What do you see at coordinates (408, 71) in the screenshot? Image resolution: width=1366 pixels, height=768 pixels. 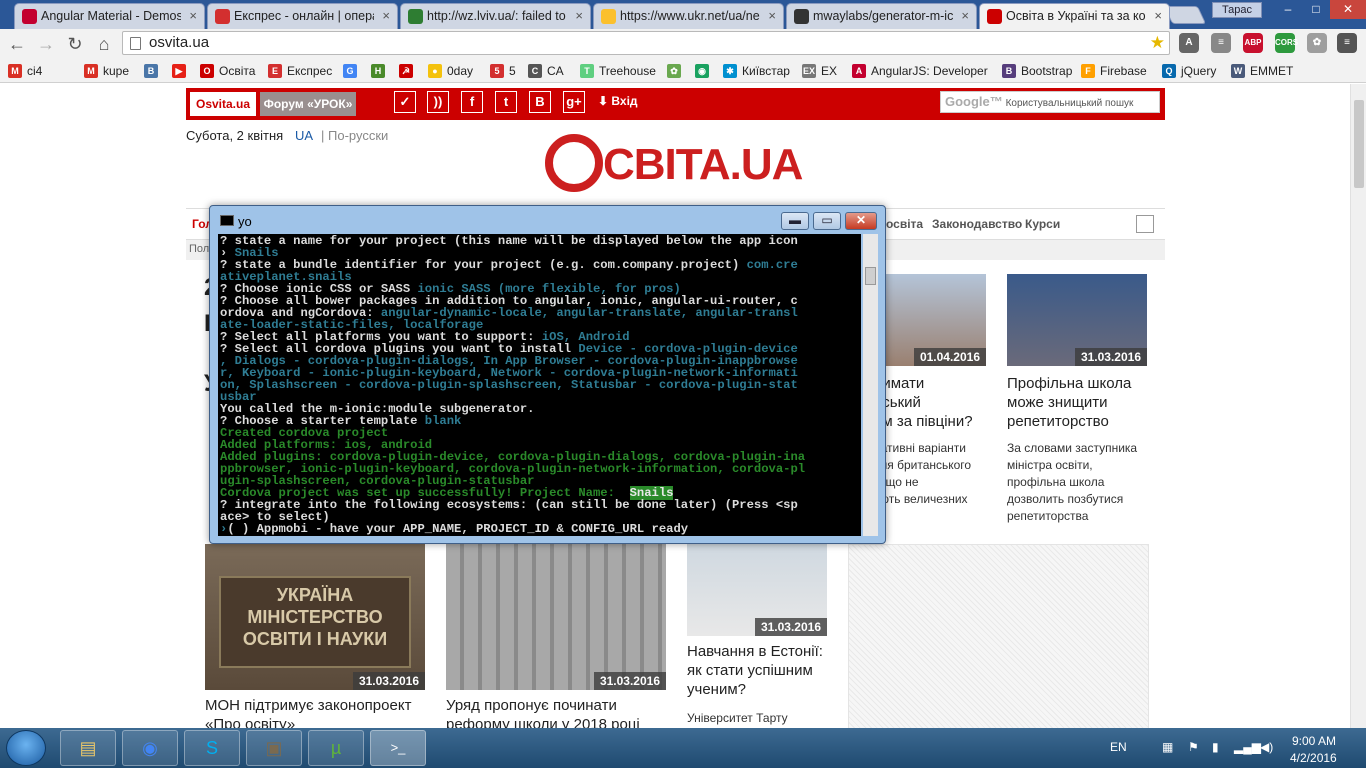 I see `bookmark-item: ☭` at bounding box center [408, 71].